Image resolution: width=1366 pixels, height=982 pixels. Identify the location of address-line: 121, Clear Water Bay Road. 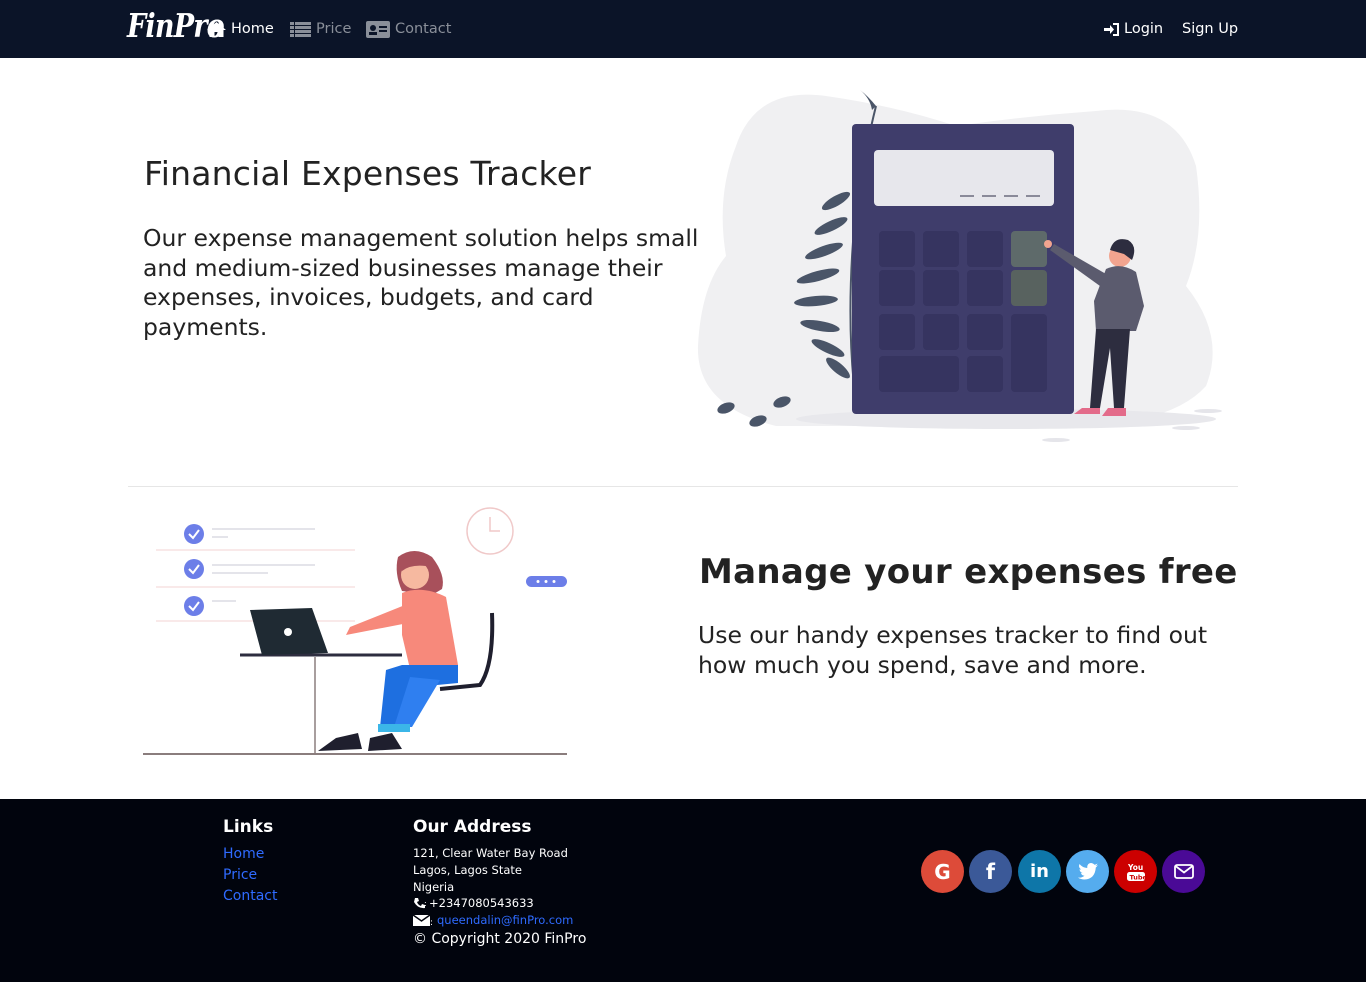
(490, 853).